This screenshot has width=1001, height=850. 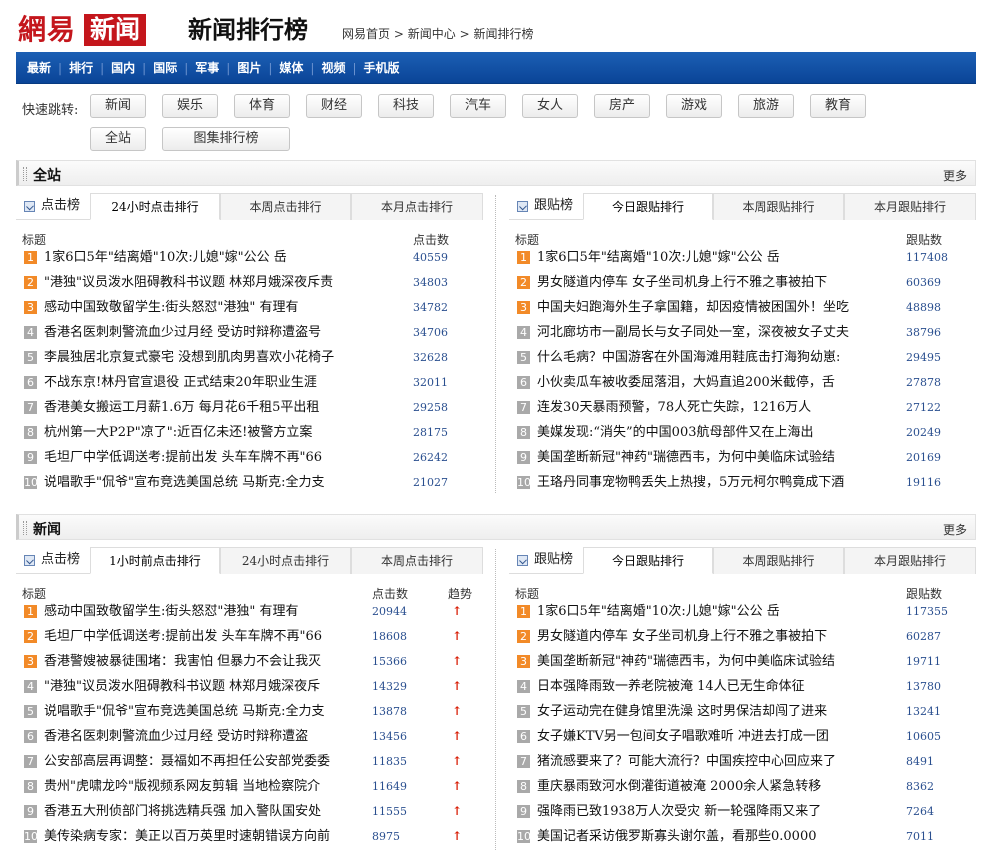 I want to click on list-item: 9 香港五大刑侦部门将挑选精兵强 加入警队国安处 11555 ↑, so click(x=249, y=811).